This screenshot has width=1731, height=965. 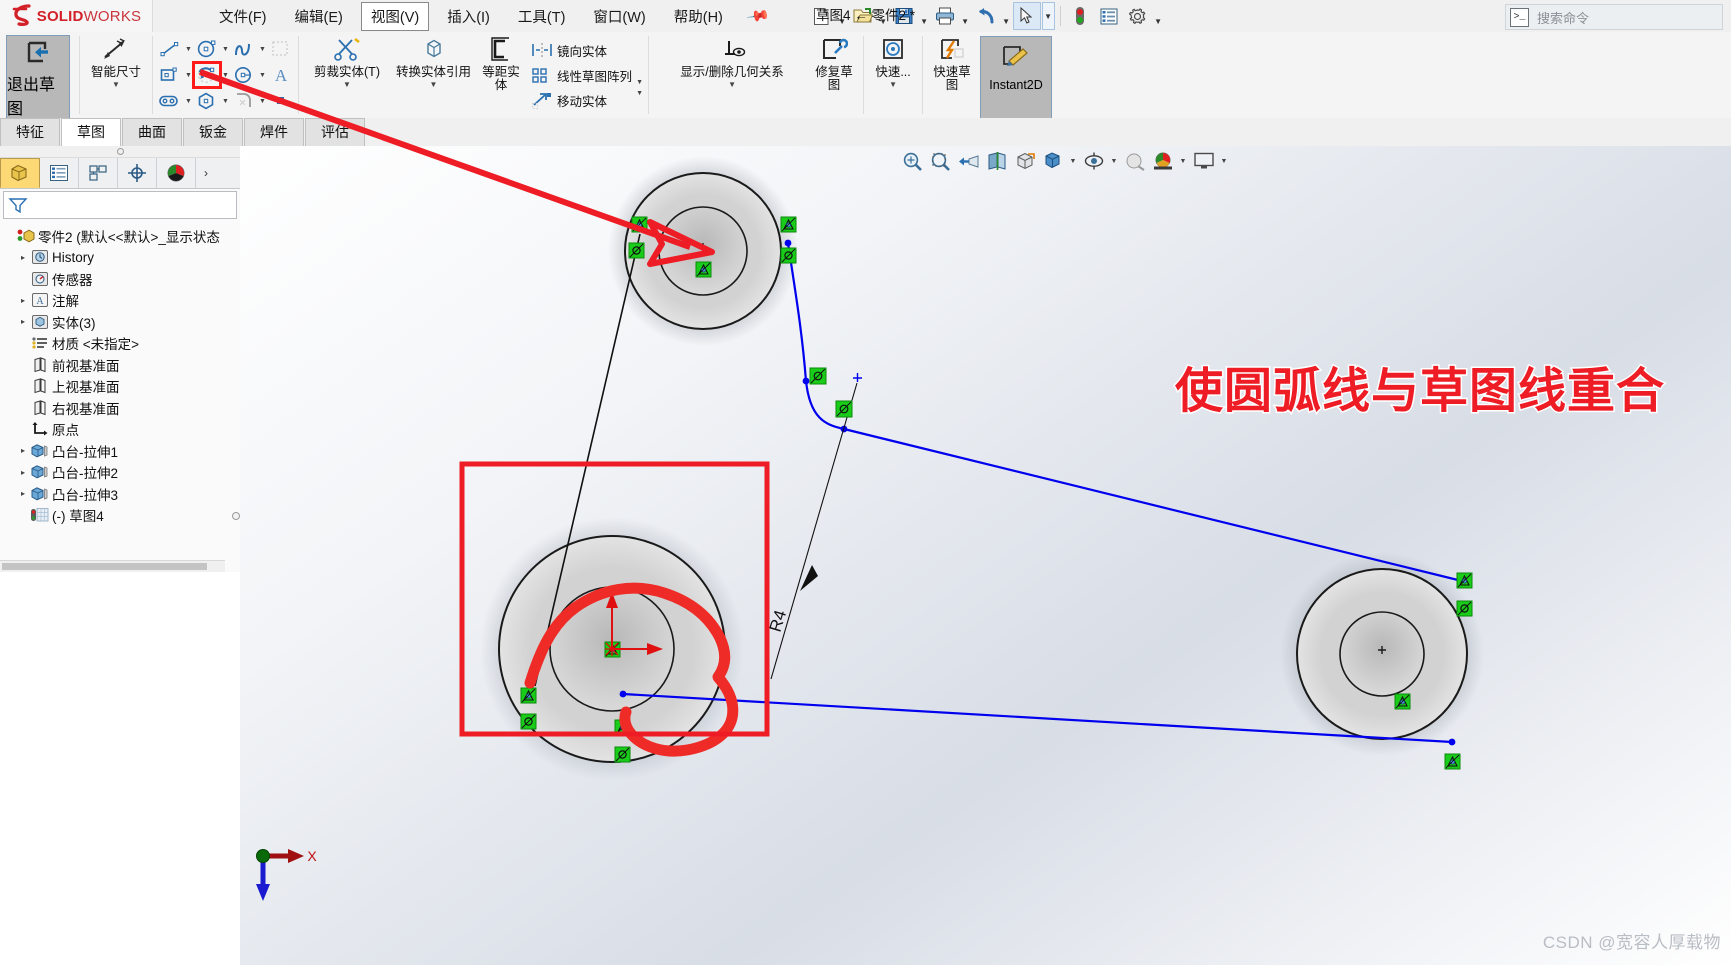 I want to click on print-button, so click(x=945, y=16).